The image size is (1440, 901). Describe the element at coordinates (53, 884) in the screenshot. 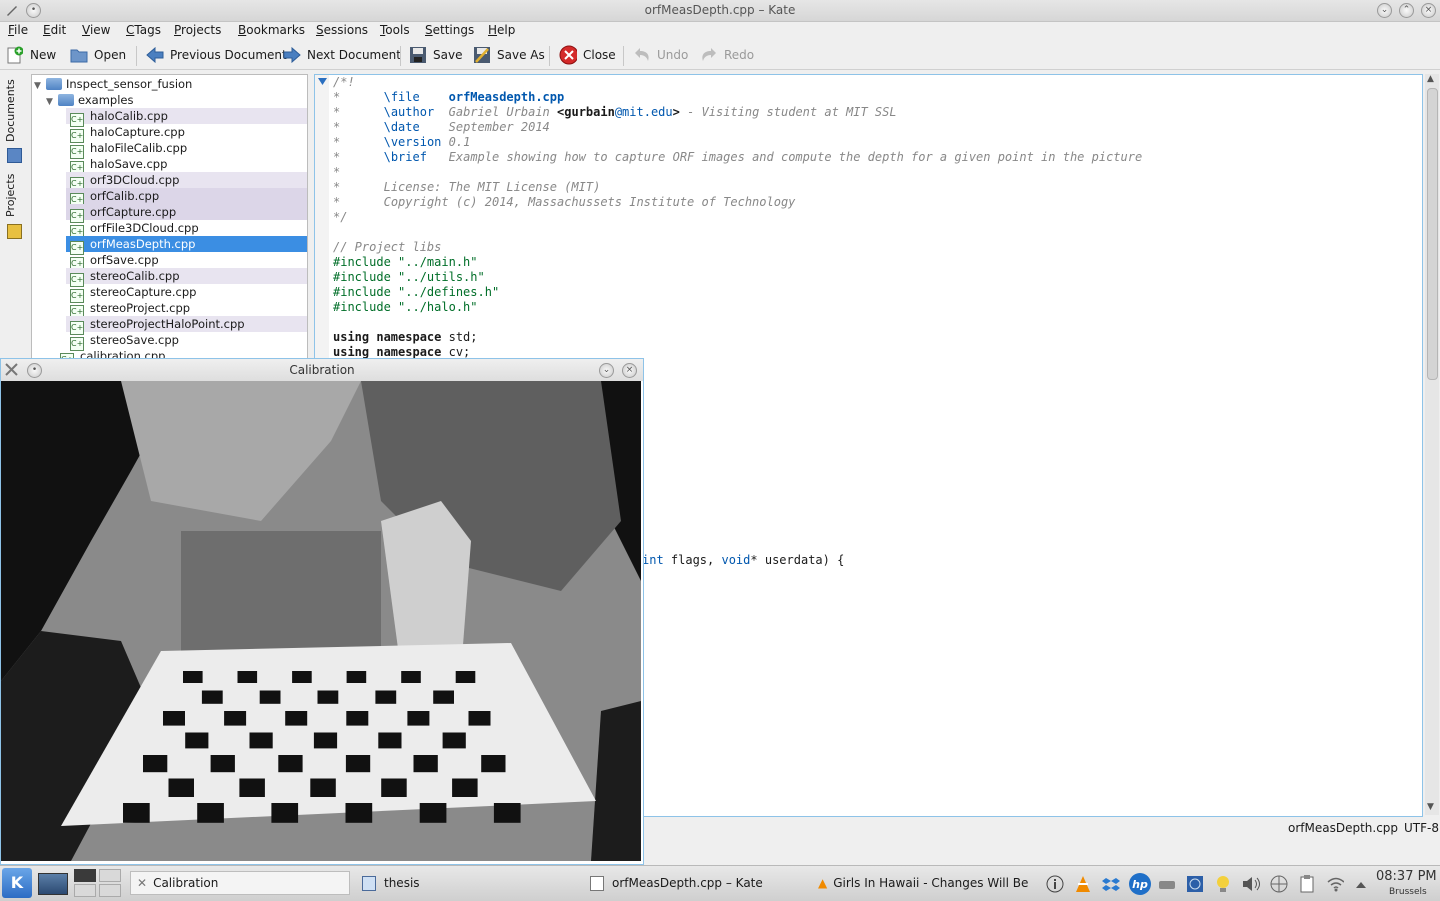

I see `show-desktop-icon` at that location.